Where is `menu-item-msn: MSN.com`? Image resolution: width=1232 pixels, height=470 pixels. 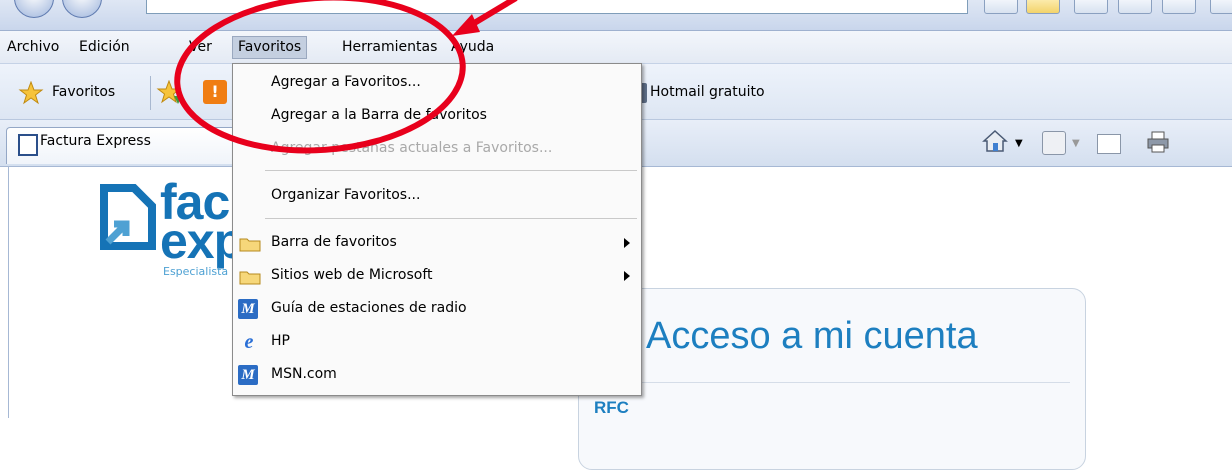 menu-item-msn: MSN.com is located at coordinates (304, 374).